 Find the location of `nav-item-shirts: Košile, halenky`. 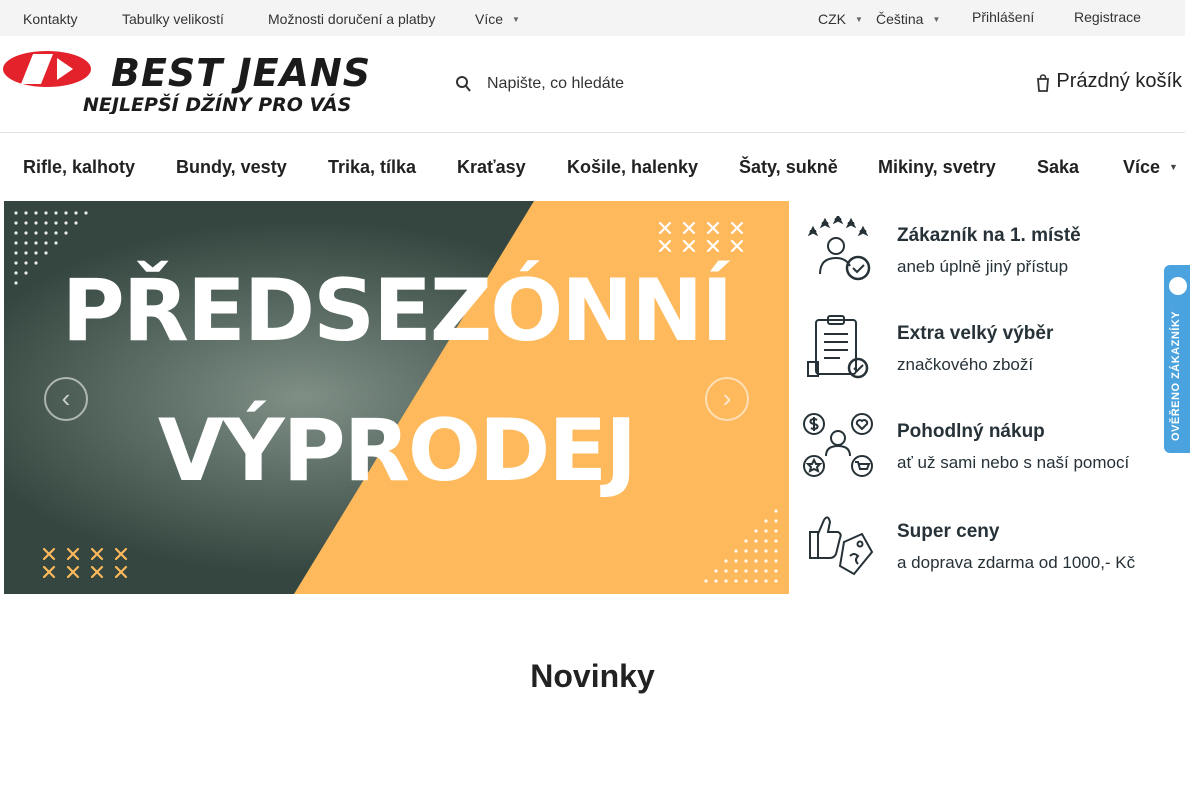

nav-item-shirts: Košile, halenky is located at coordinates (632, 167).